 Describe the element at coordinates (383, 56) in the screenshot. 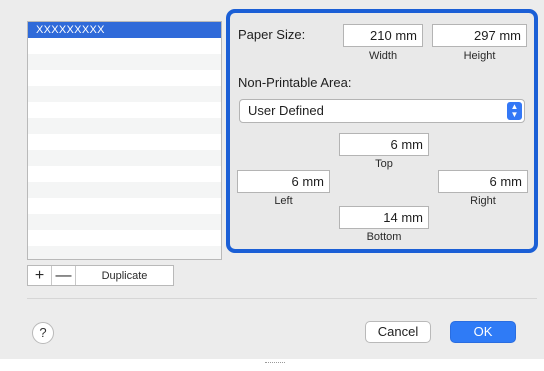

I see `width-caption: Width` at that location.